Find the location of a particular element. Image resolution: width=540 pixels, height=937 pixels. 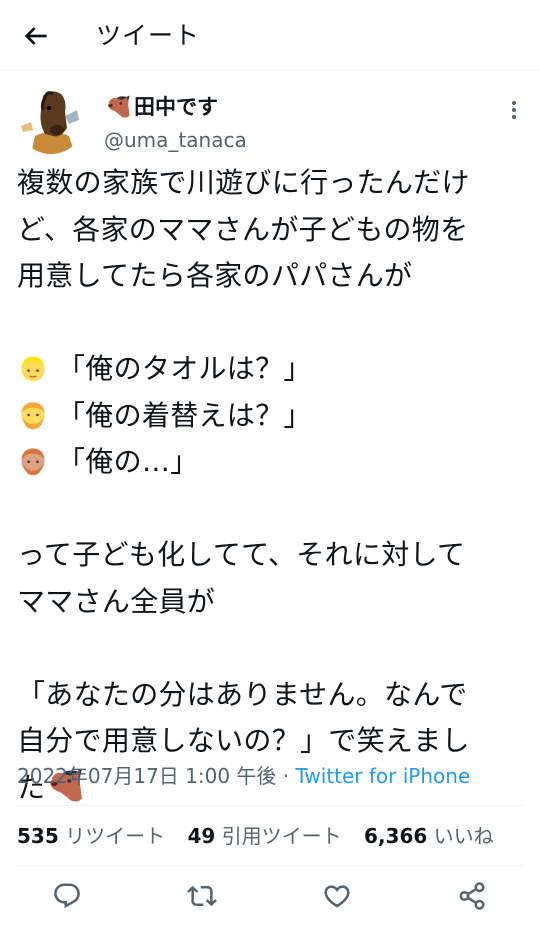

tweet-meta: 2022年07月17日 1:00 午後 · Twitter for iPhone is located at coordinates (243, 776).